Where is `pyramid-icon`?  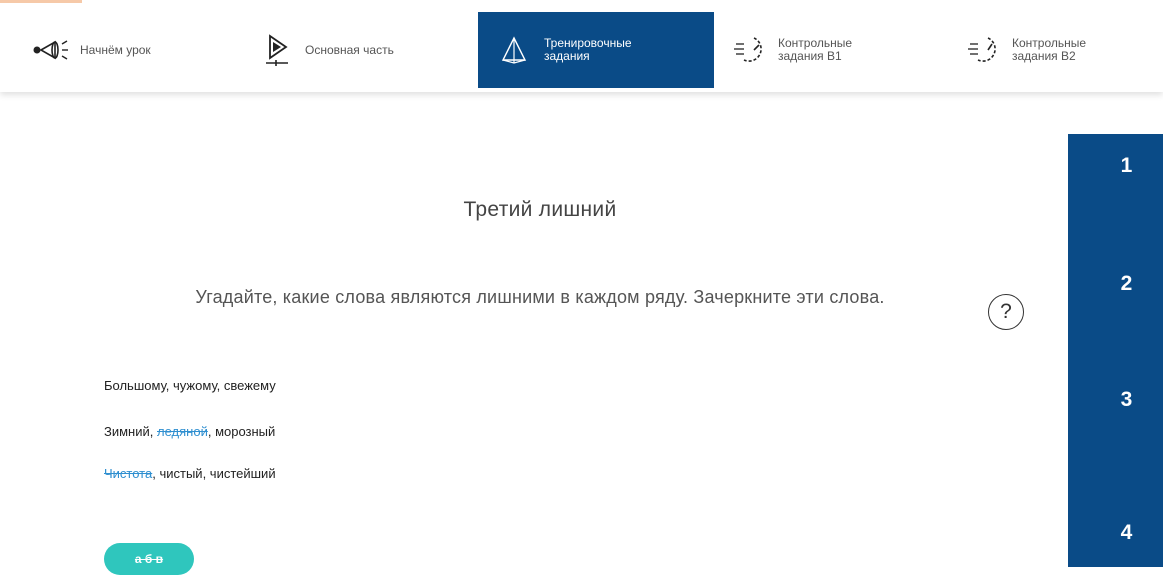 pyramid-icon is located at coordinates (514, 50).